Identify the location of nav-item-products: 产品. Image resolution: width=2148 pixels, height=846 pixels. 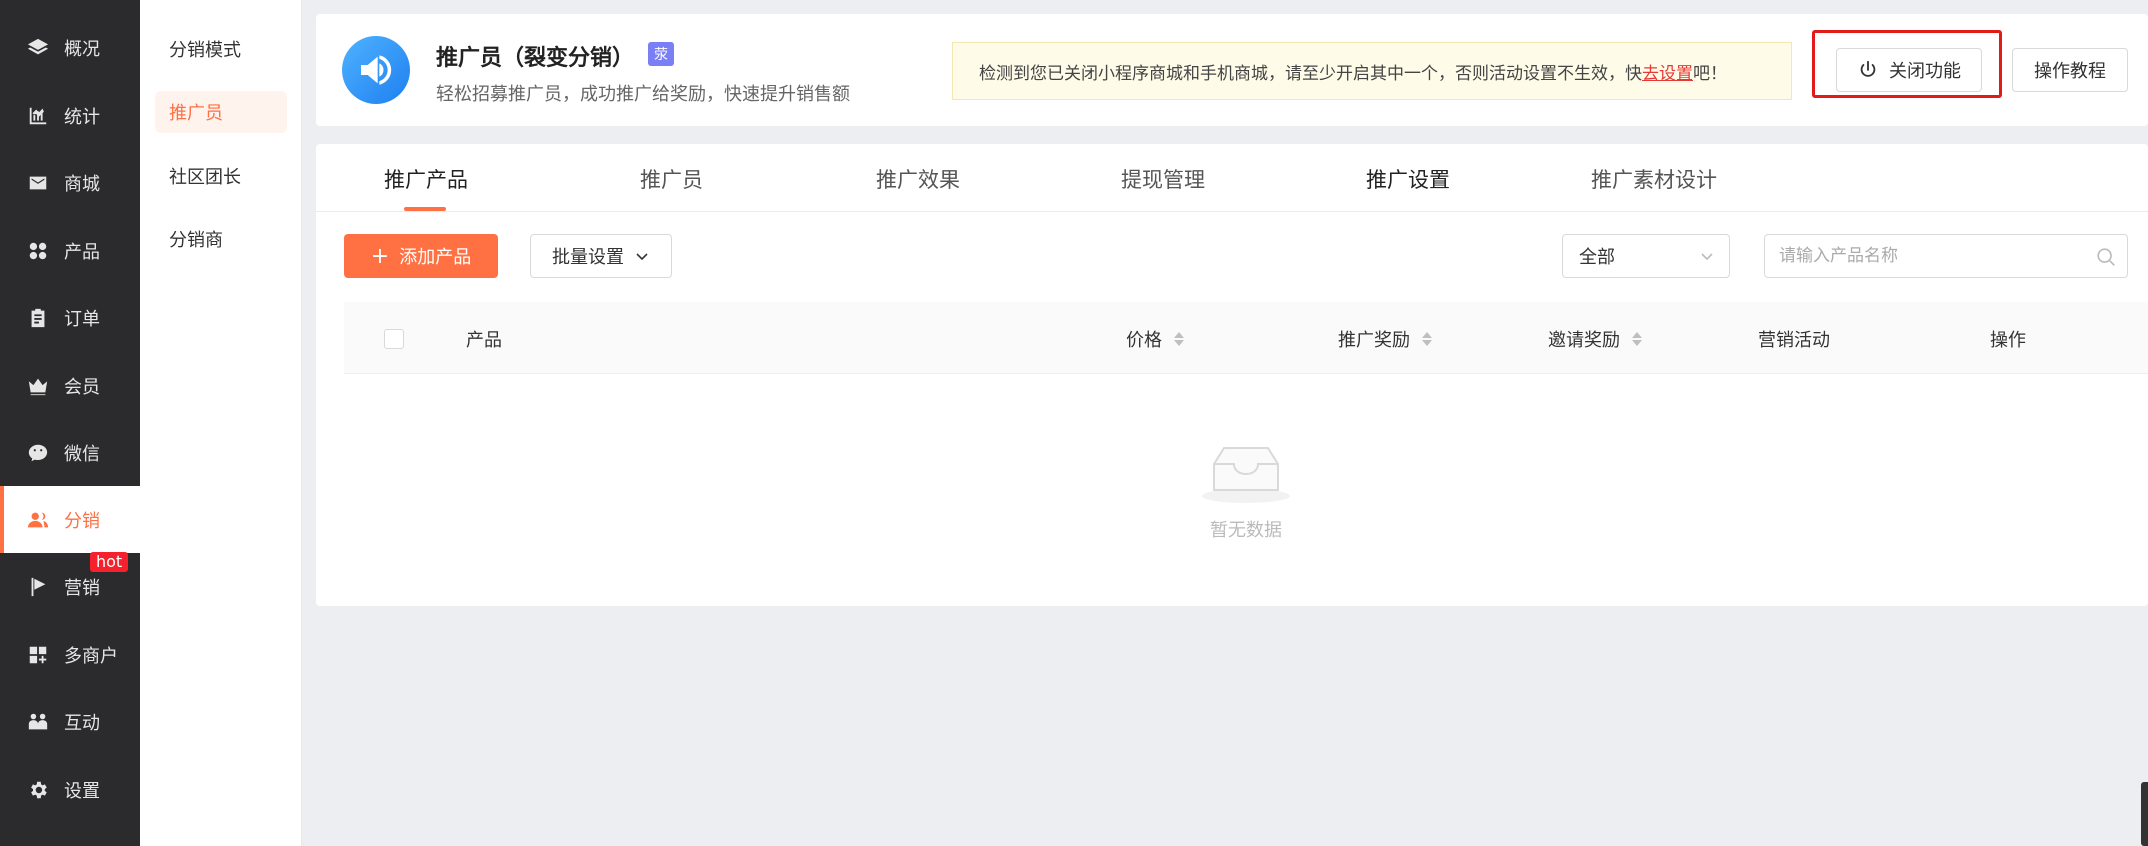
(70, 250).